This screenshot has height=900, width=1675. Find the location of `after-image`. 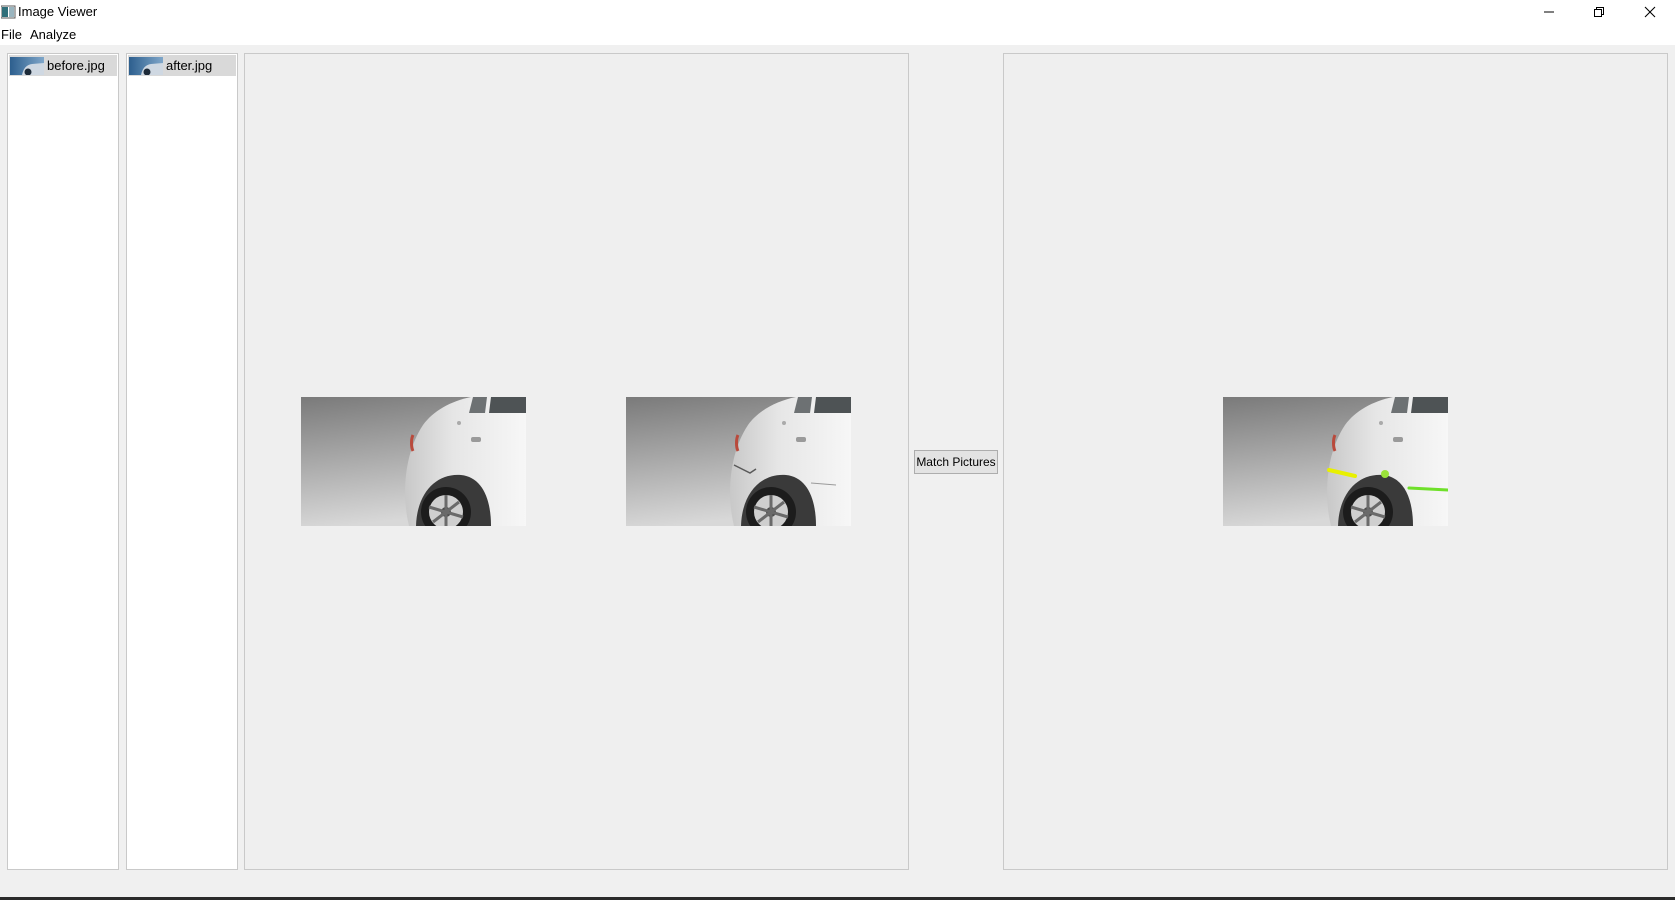

after-image is located at coordinates (738, 461).